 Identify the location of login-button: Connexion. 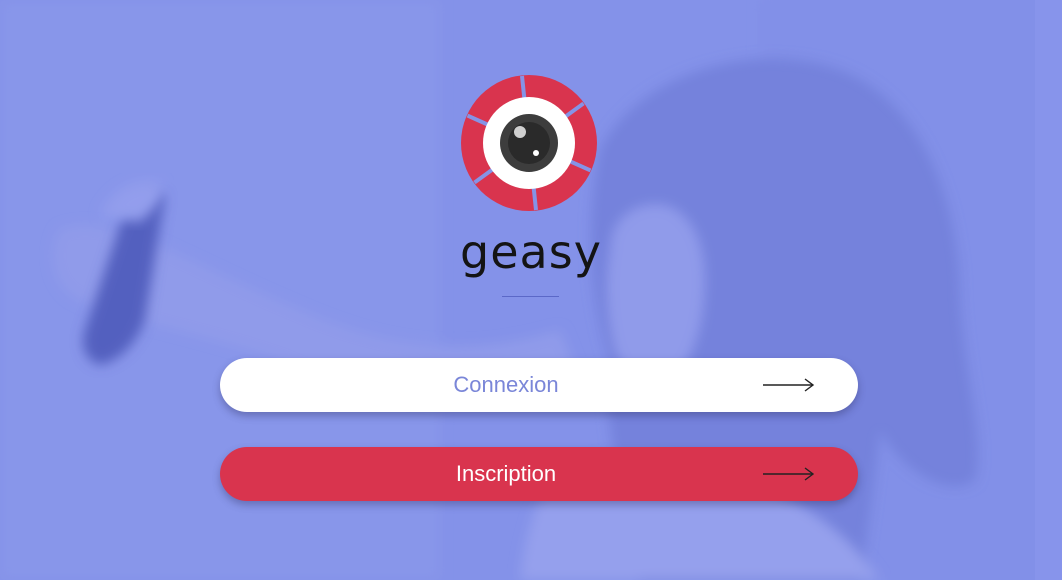
(539, 385).